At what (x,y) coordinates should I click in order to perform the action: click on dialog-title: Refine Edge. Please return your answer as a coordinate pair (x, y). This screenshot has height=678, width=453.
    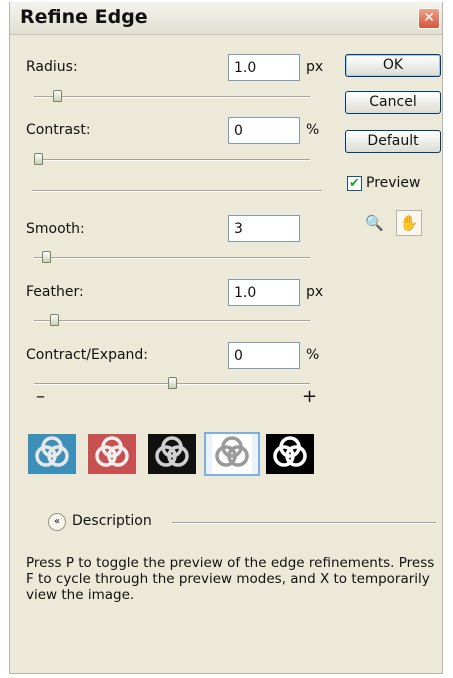
    Looking at the image, I should click on (84, 17).